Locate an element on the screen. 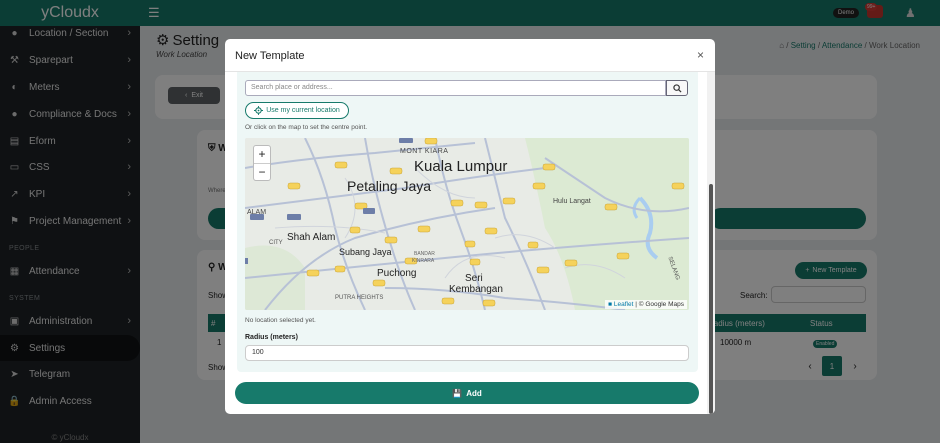 This screenshot has width=940, height=443. save-icon: 💾 is located at coordinates (457, 393).